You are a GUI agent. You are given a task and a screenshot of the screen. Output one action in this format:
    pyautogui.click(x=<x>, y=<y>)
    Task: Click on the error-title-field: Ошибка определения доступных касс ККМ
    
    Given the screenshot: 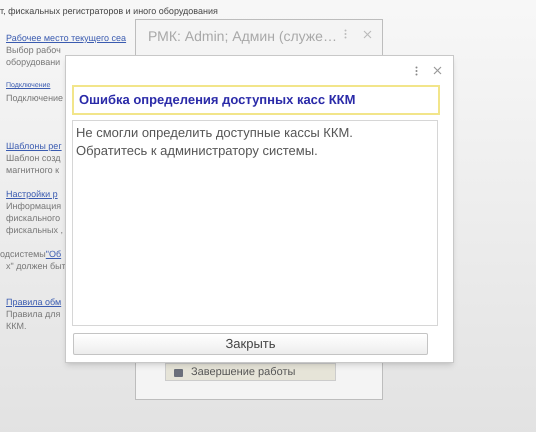 What is the action you would take?
    pyautogui.click(x=256, y=100)
    